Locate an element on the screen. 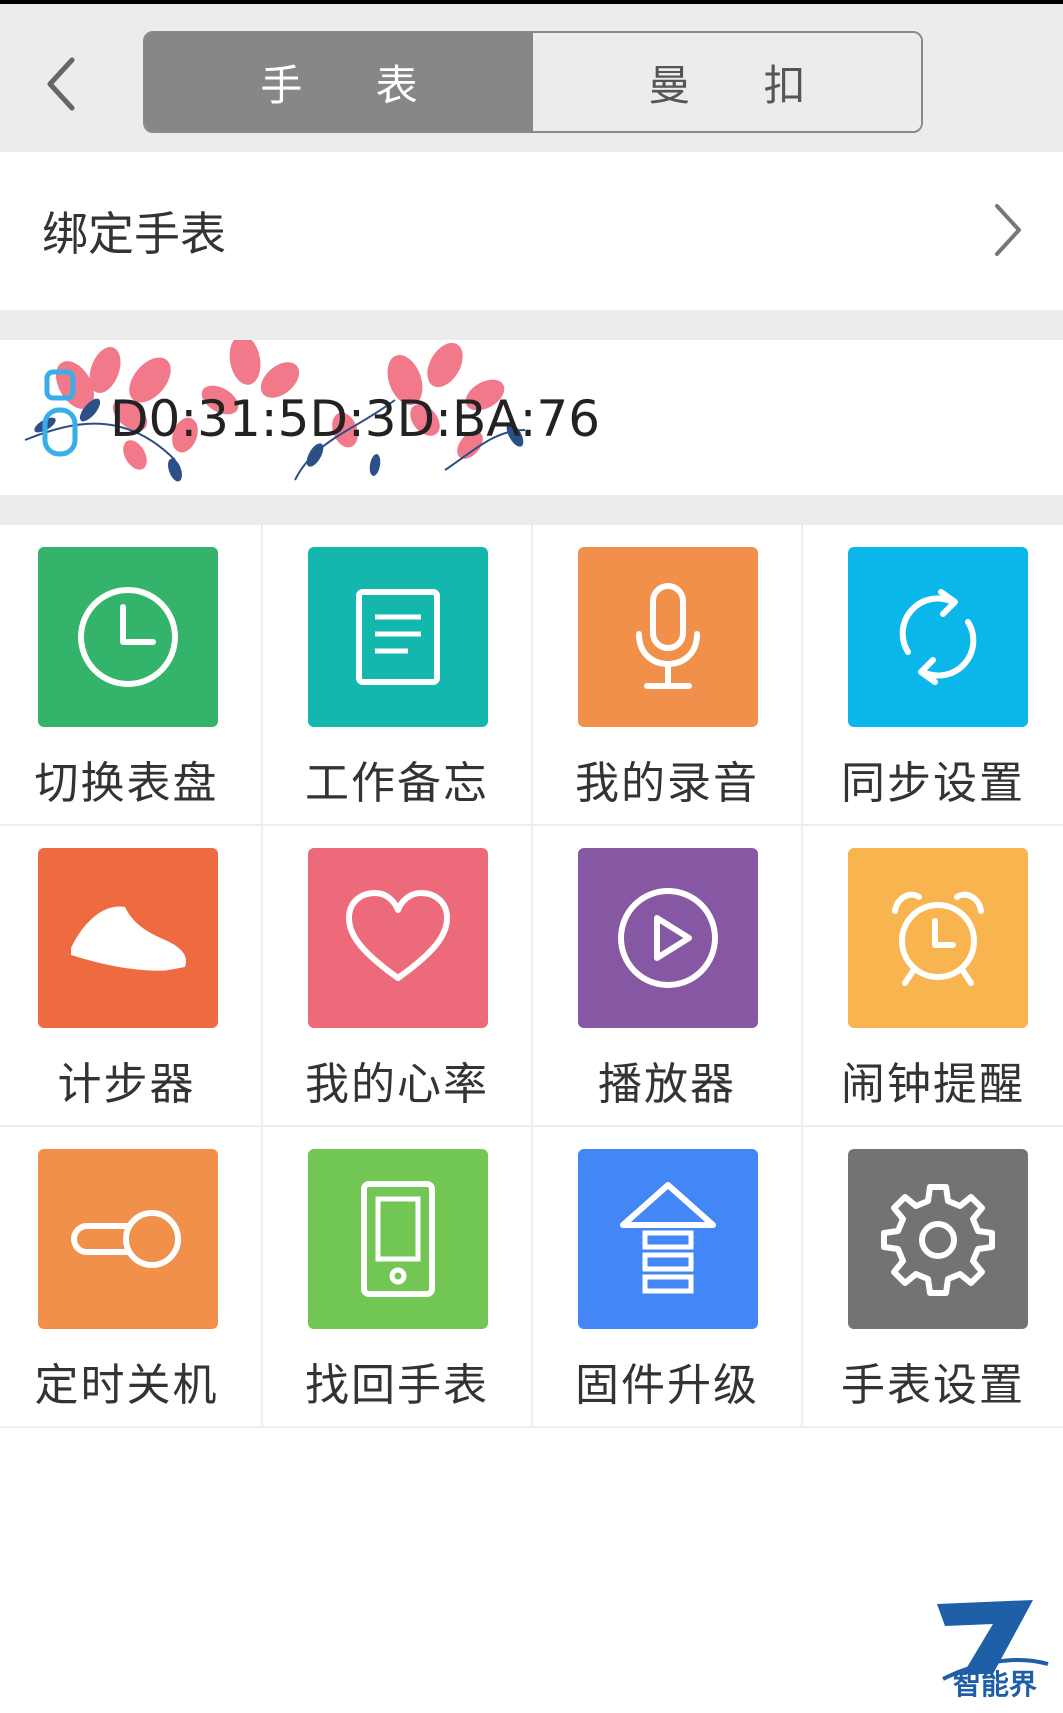 This screenshot has width=1063, height=1713. feature-label: 同步设置 is located at coordinates (933, 783).